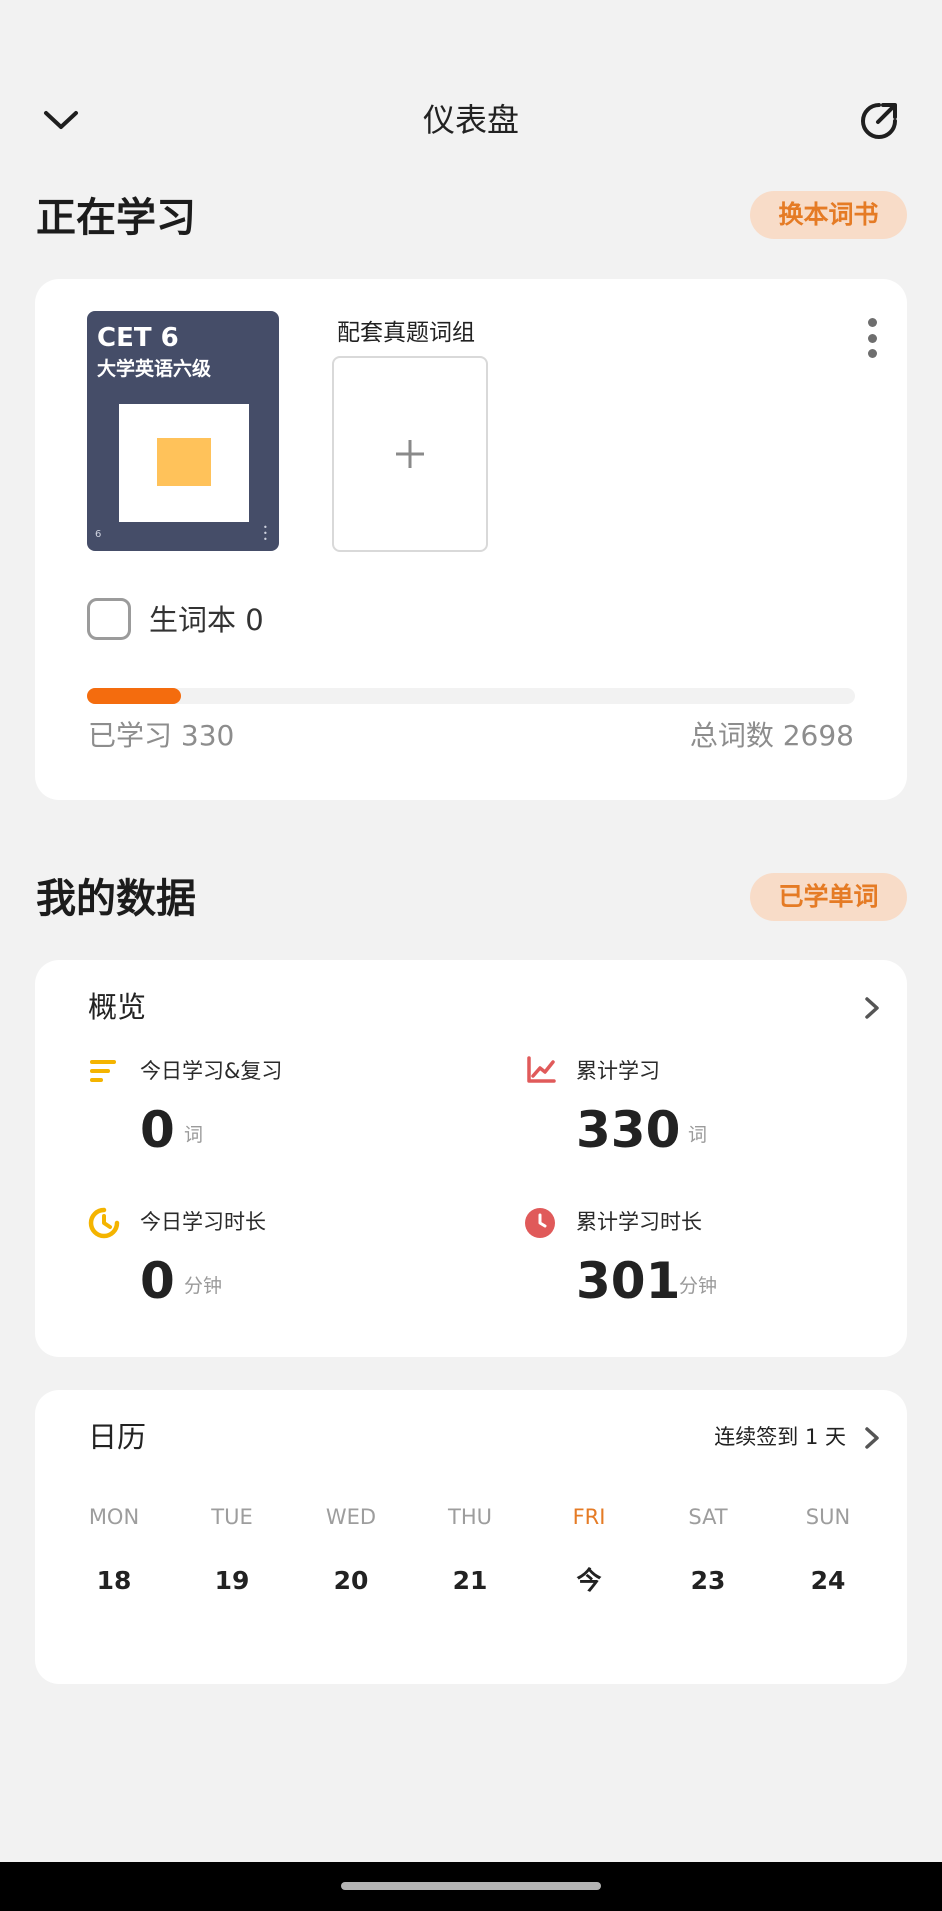  What do you see at coordinates (203, 1286) in the screenshot?
I see `today-duration-unit: 分钟` at bounding box center [203, 1286].